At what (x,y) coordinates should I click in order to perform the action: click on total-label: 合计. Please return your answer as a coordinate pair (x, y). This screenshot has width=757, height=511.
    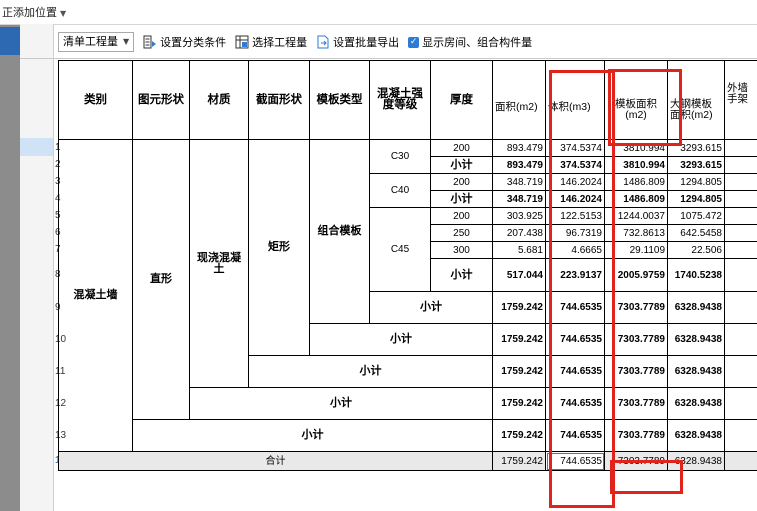
    Looking at the image, I should click on (275, 461).